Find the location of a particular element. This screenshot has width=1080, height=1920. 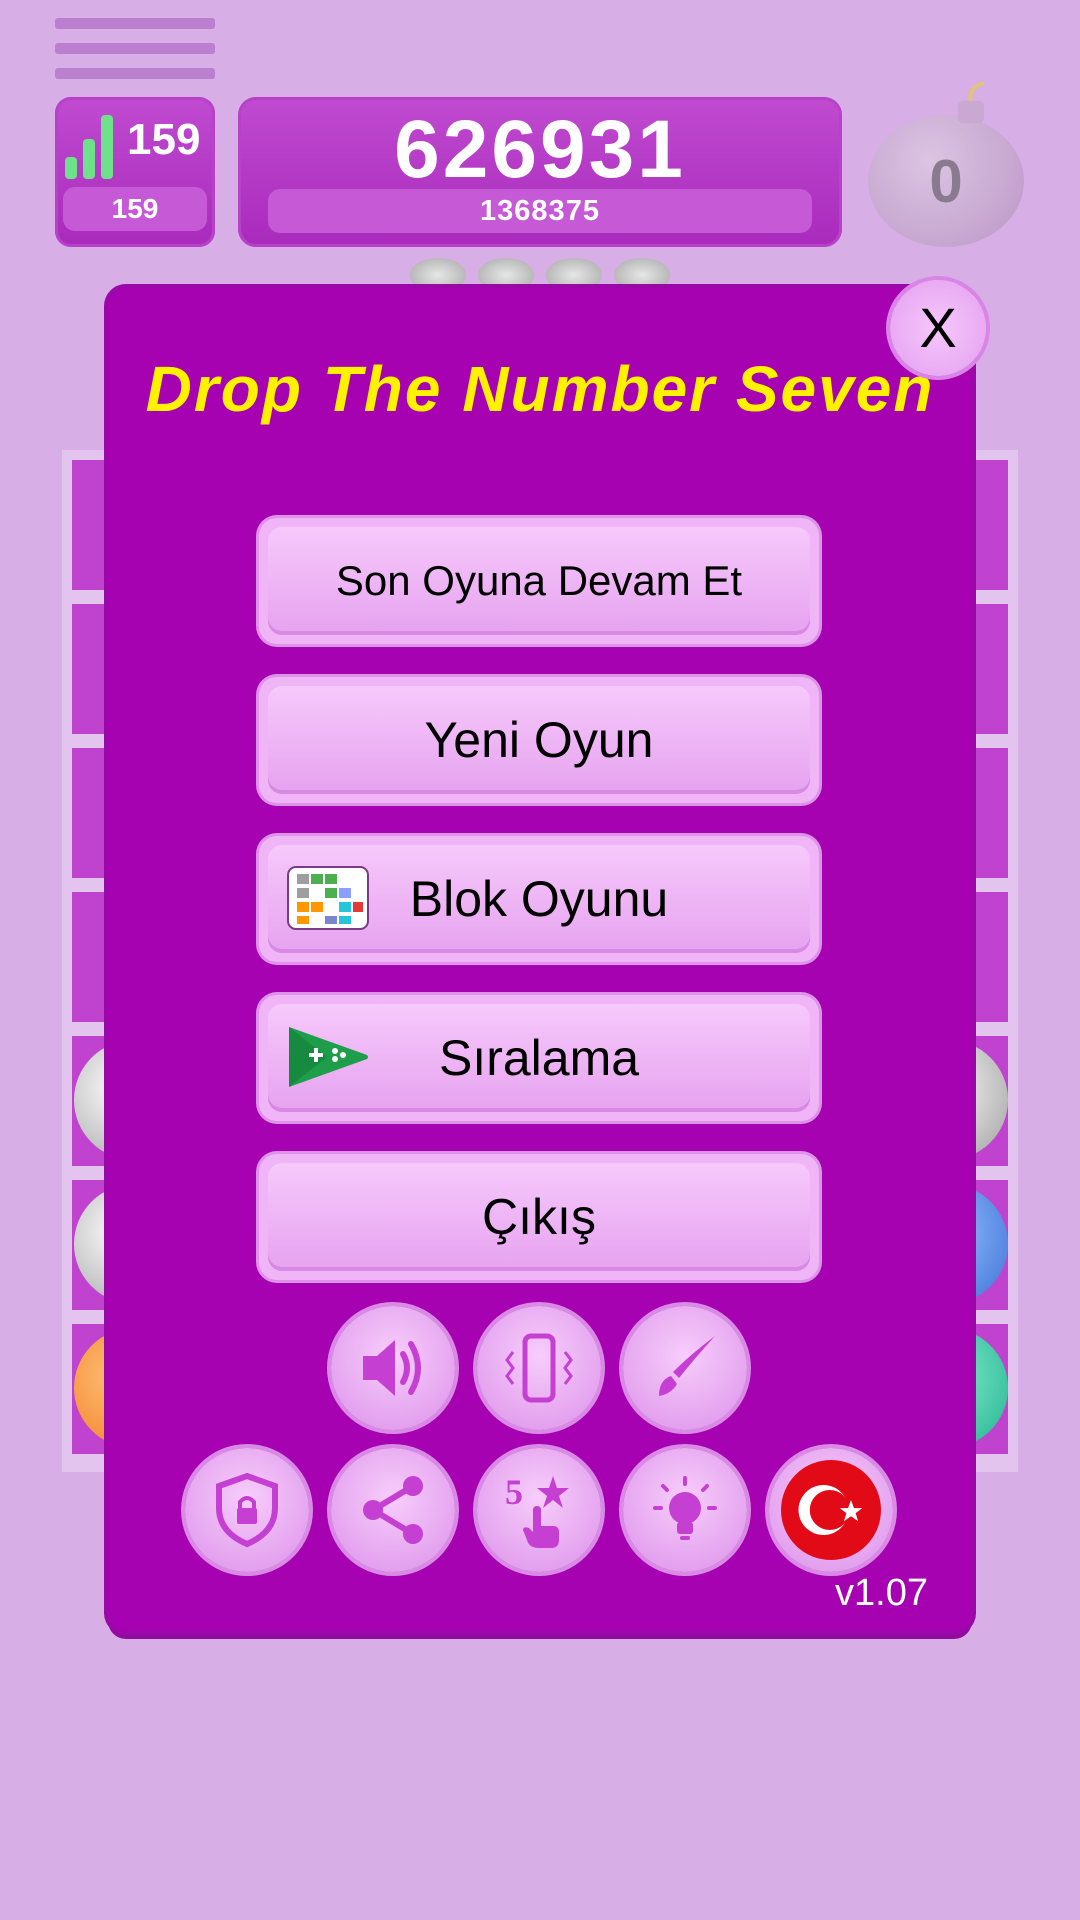

bomb-fuse-icon is located at coordinates (971, 102).